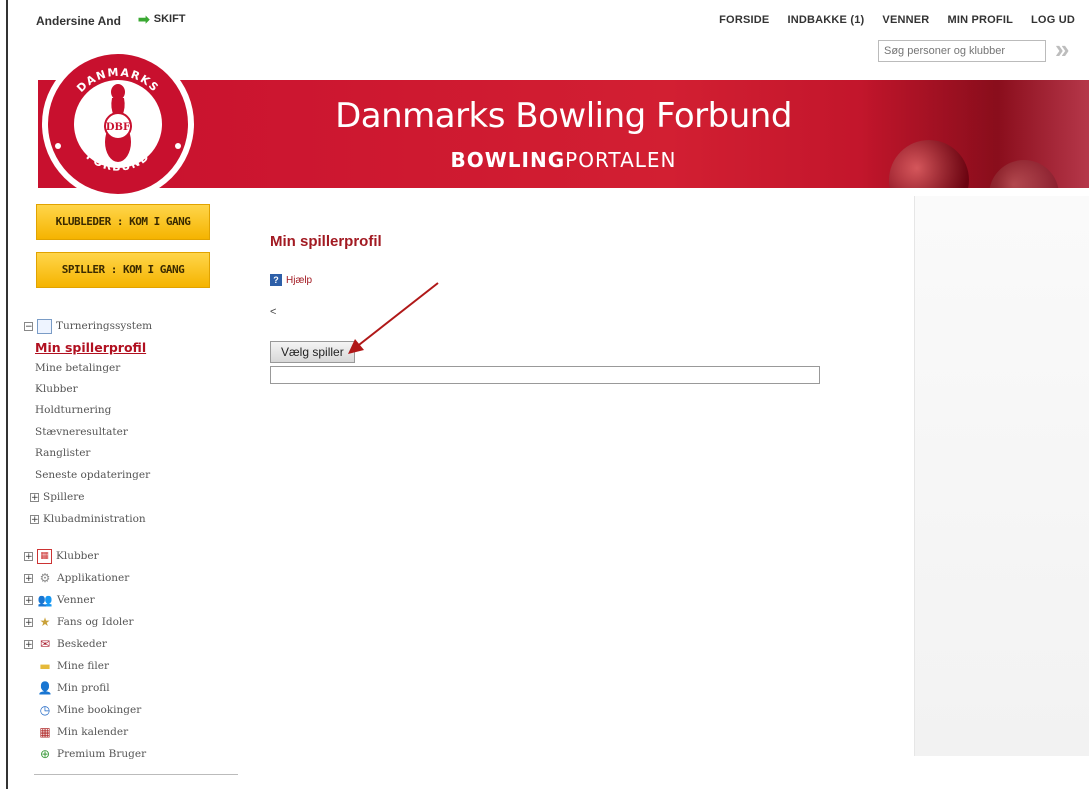 The width and height of the screenshot is (1089, 789). I want to click on tree-item-ranglister: Ranglister, so click(62, 453).